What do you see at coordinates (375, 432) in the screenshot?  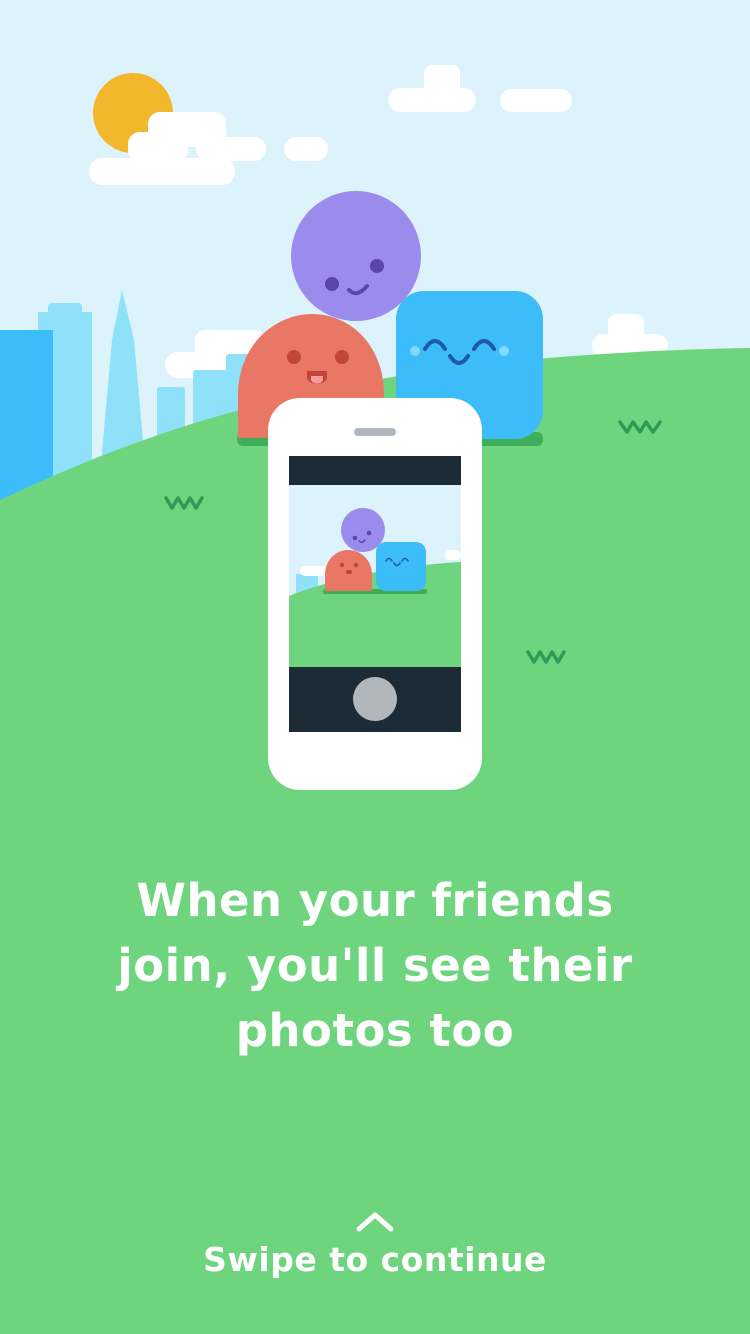 I see `phone-speaker` at bounding box center [375, 432].